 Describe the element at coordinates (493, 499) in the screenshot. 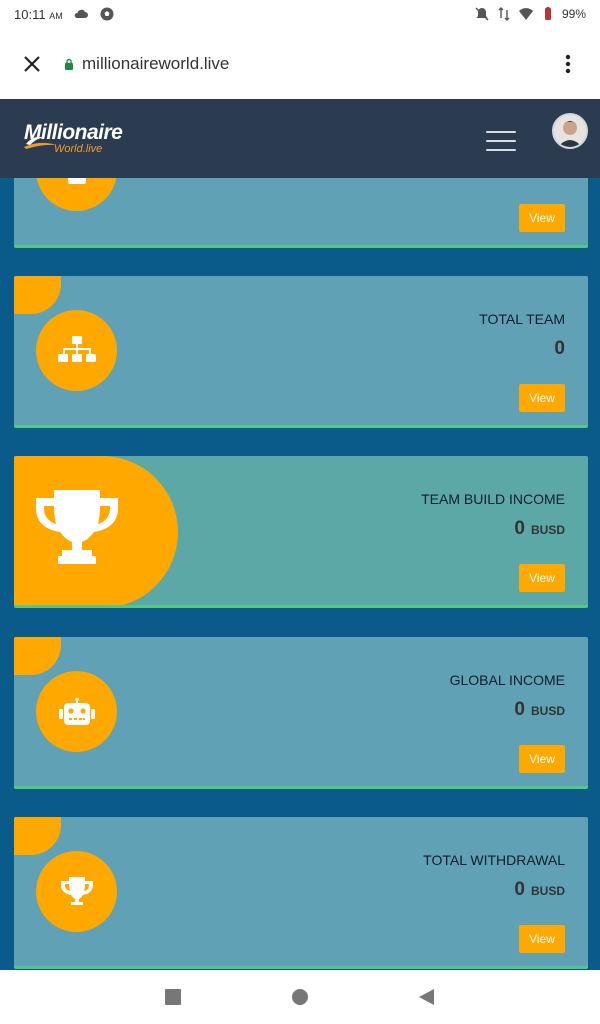

I see `card-title: TEAM BUILD INCOME` at that location.